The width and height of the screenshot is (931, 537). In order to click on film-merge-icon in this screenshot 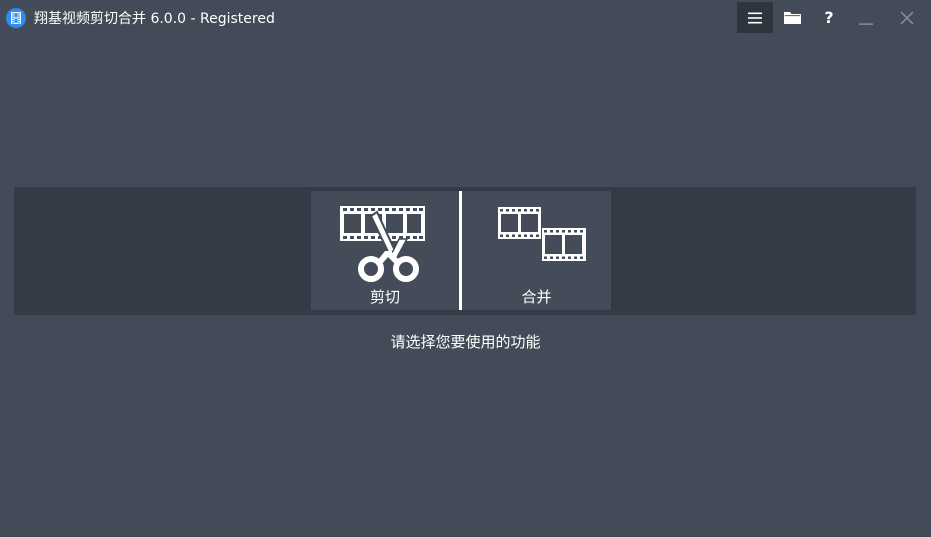, I will do `click(542, 234)`.